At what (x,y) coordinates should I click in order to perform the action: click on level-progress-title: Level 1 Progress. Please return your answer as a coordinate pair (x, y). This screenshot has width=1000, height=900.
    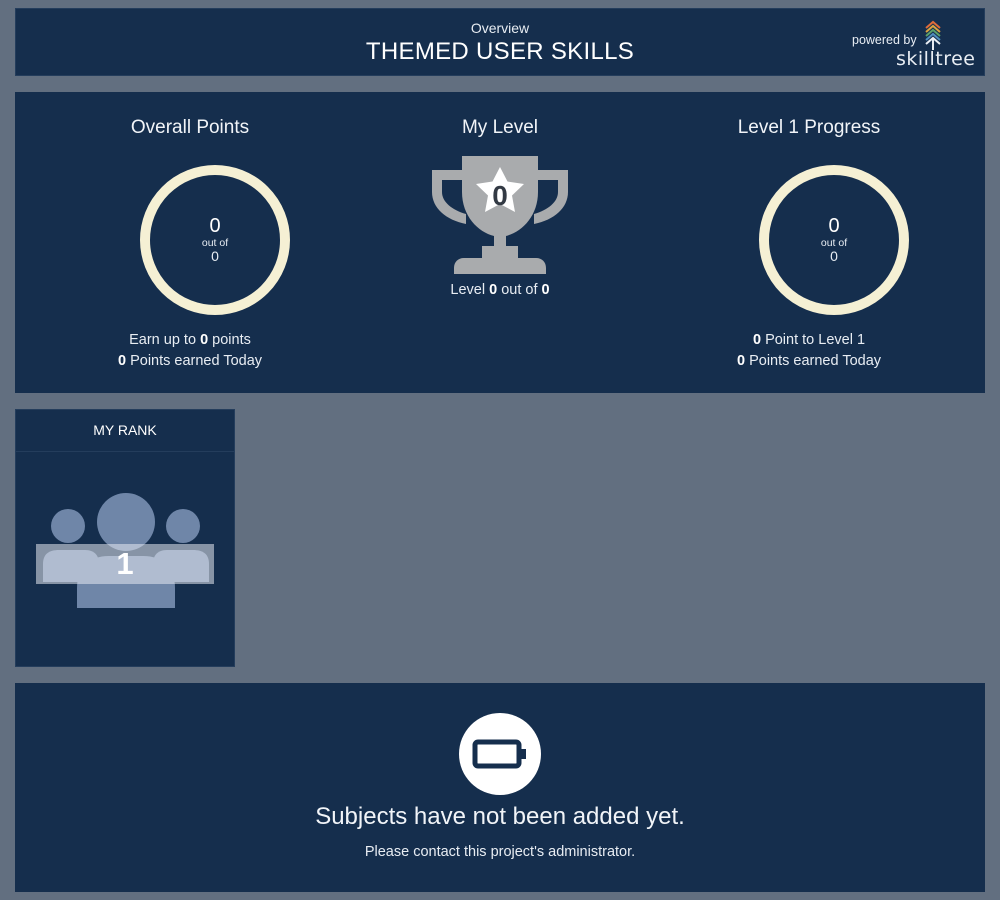
    Looking at the image, I should click on (809, 127).